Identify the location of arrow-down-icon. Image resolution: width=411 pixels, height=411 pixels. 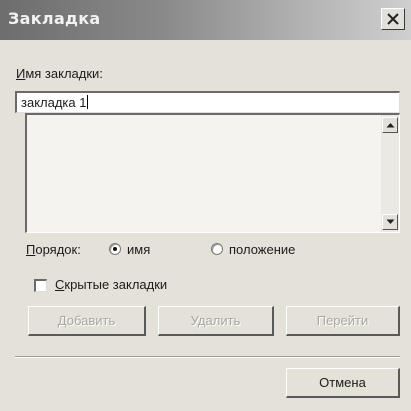
(390, 221).